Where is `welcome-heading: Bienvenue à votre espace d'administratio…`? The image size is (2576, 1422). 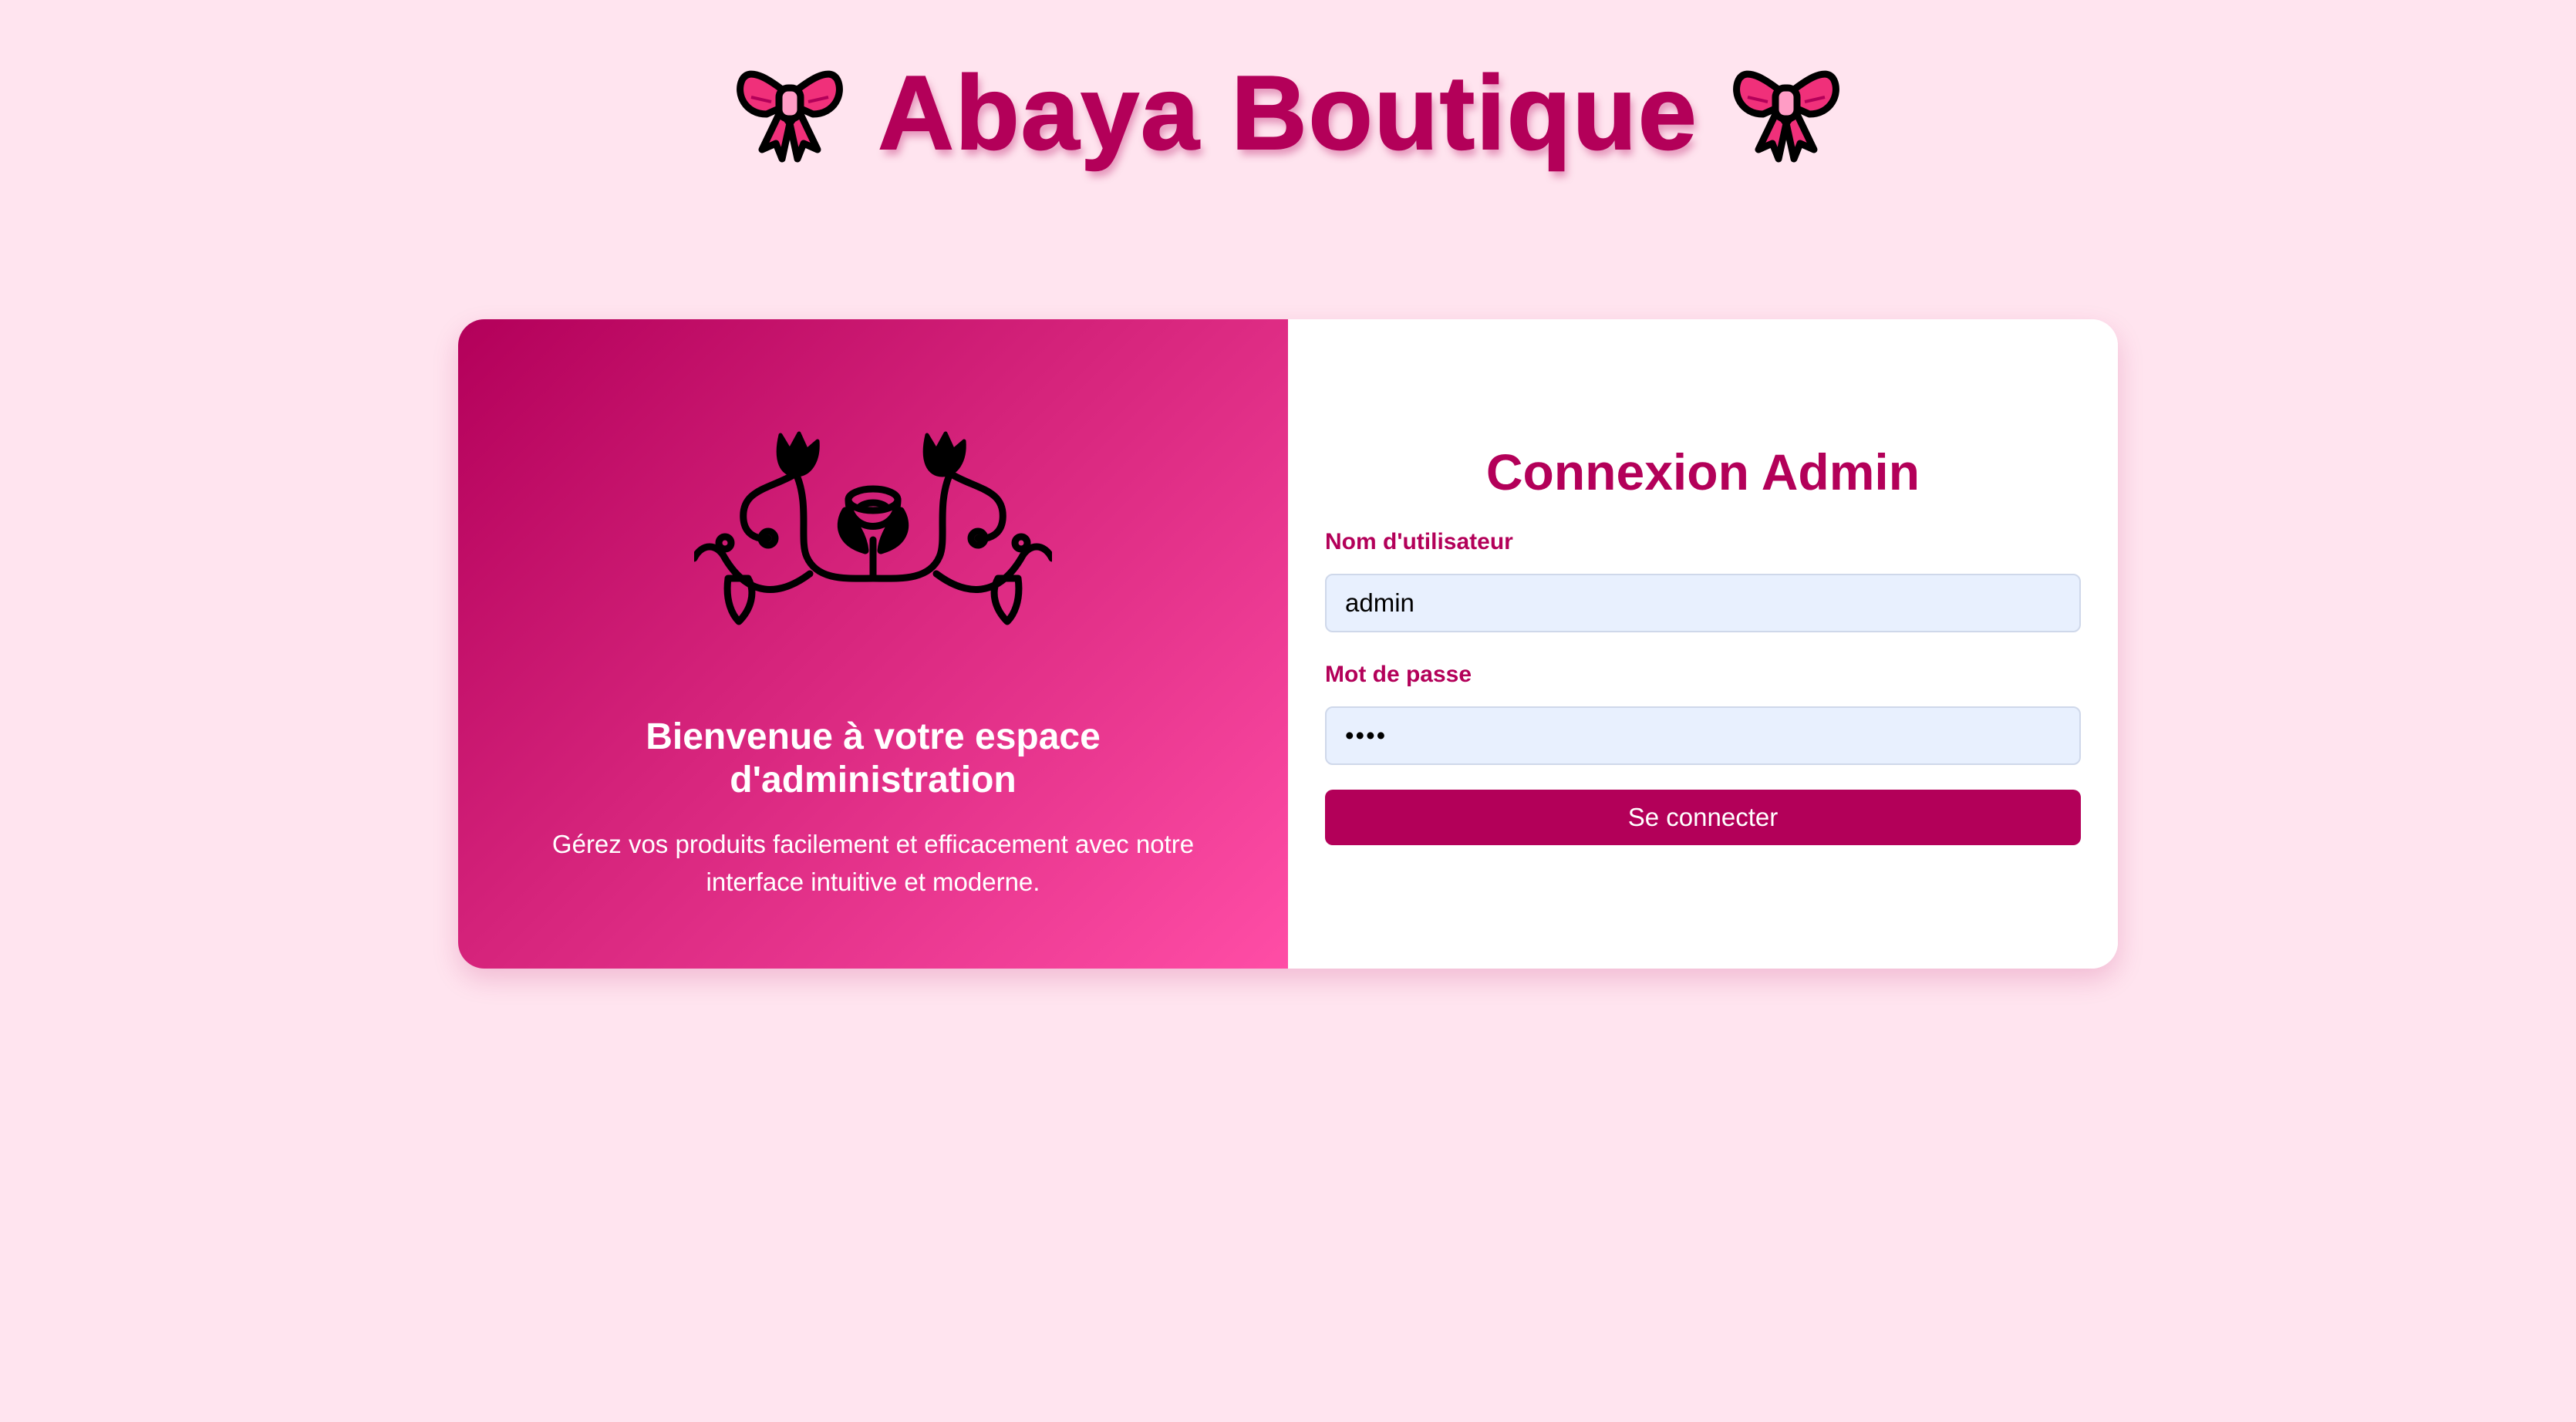 welcome-heading: Bienvenue à votre espace d'administratio… is located at coordinates (873, 758).